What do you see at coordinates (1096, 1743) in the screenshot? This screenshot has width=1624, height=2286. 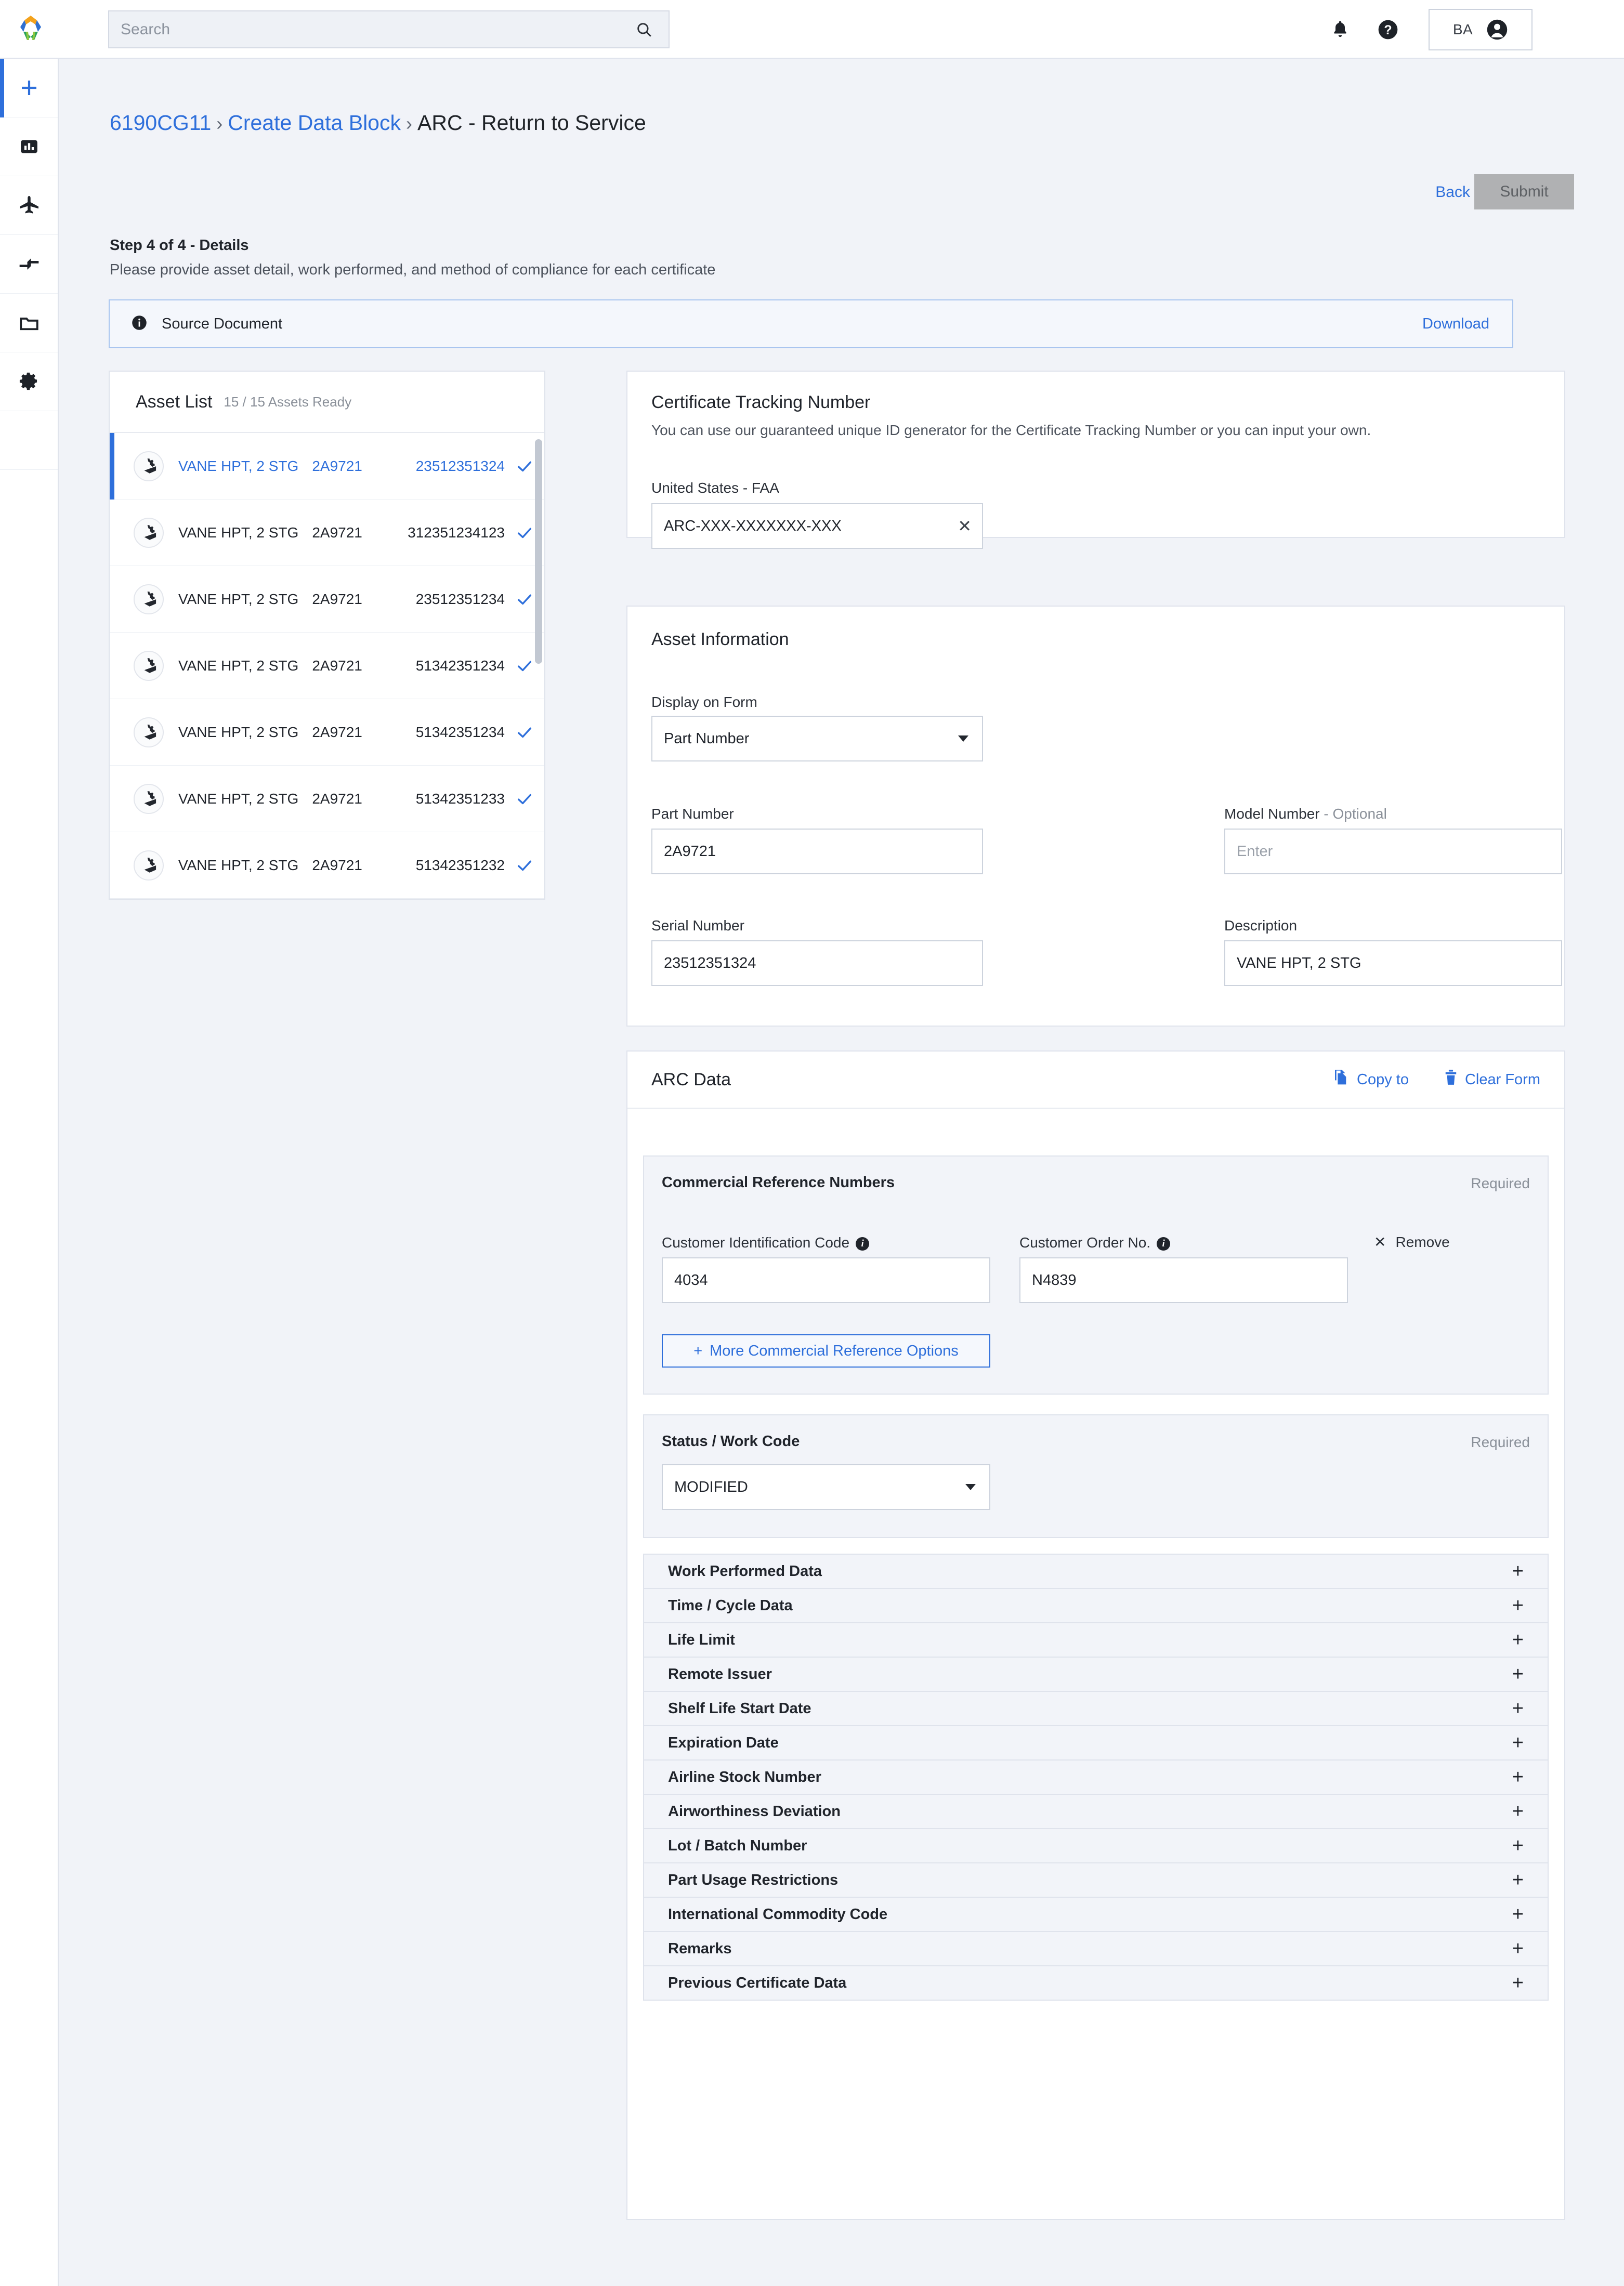 I see `accordion-row: Expiration Date +` at bounding box center [1096, 1743].